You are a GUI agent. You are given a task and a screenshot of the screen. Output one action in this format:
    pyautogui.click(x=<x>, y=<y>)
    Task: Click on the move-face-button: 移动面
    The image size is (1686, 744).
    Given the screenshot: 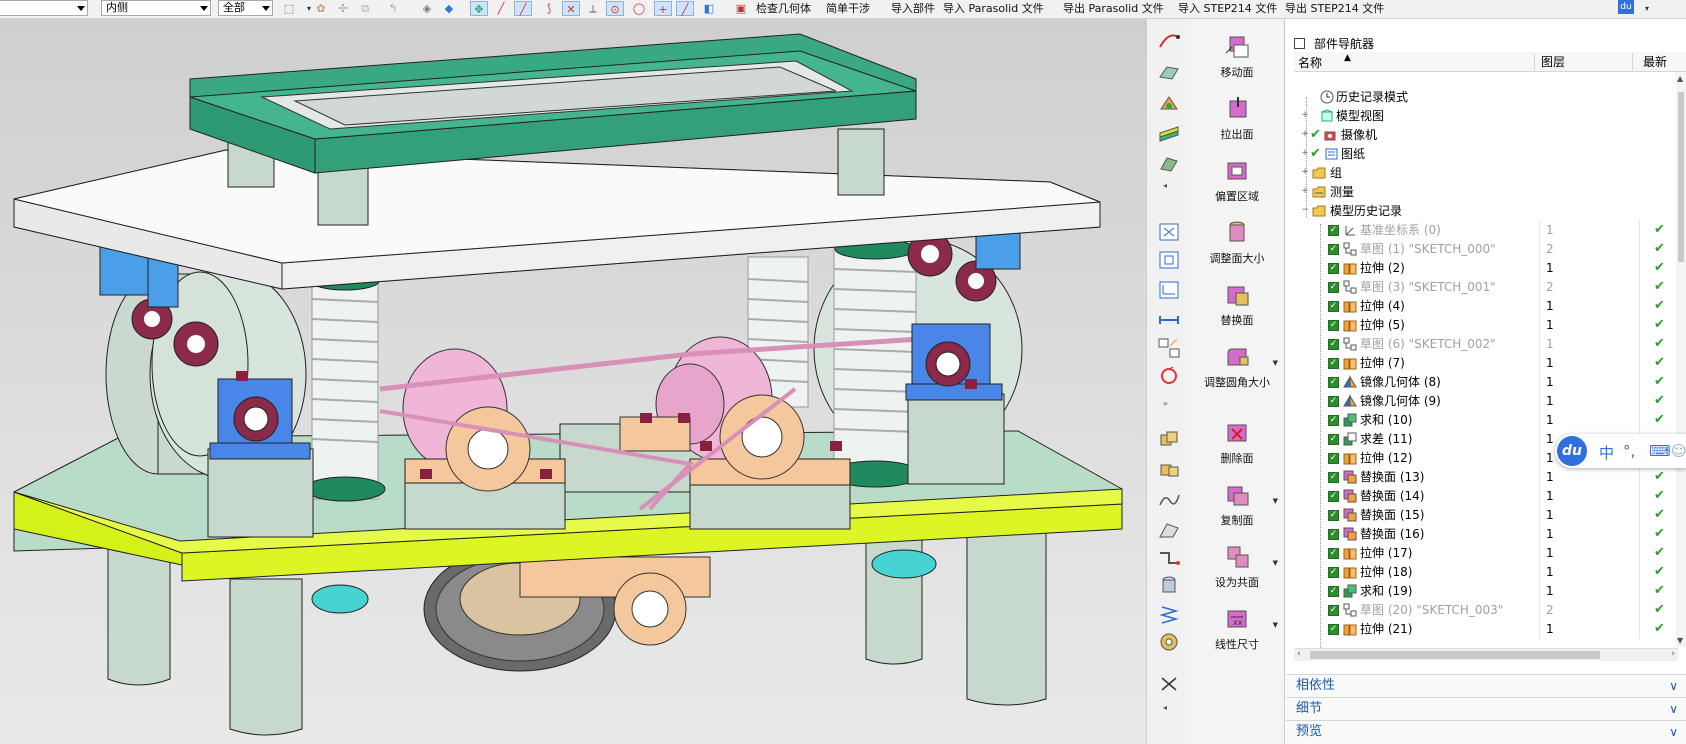 What is the action you would take?
    pyautogui.click(x=1237, y=56)
    